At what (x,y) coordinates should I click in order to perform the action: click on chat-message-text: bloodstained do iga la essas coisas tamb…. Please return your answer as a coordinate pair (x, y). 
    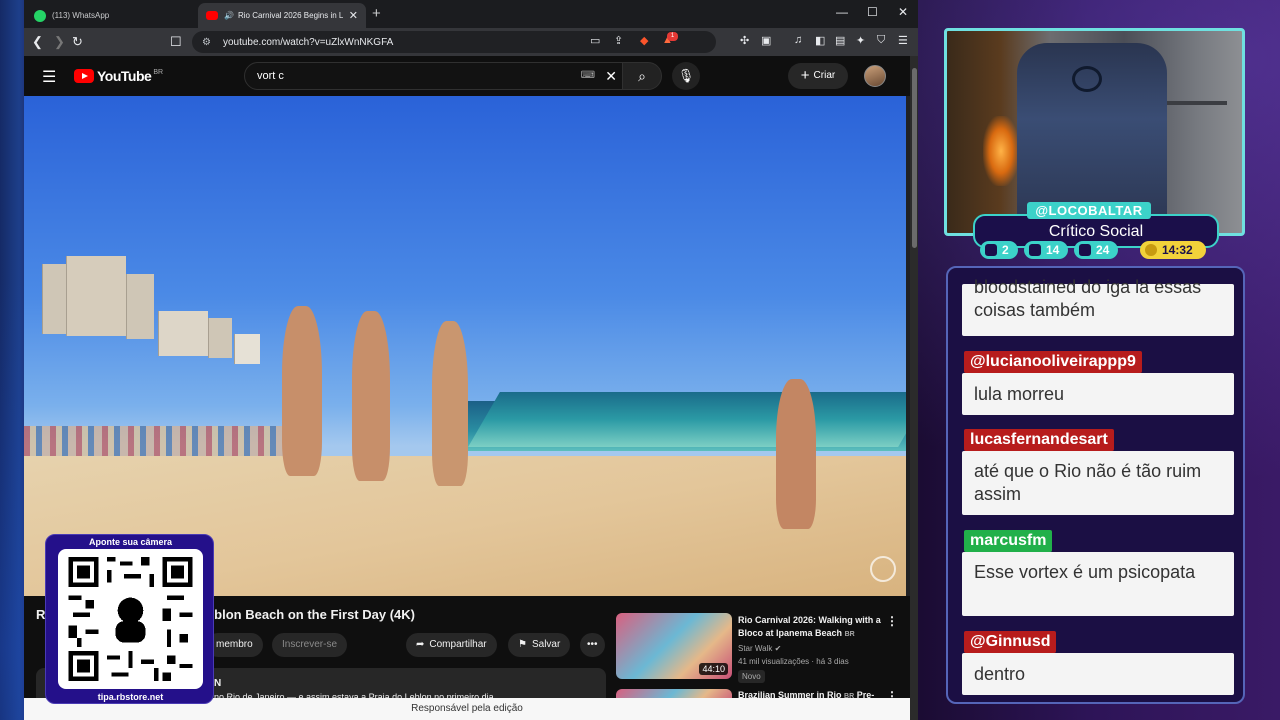
    Looking at the image, I should click on (1088, 298).